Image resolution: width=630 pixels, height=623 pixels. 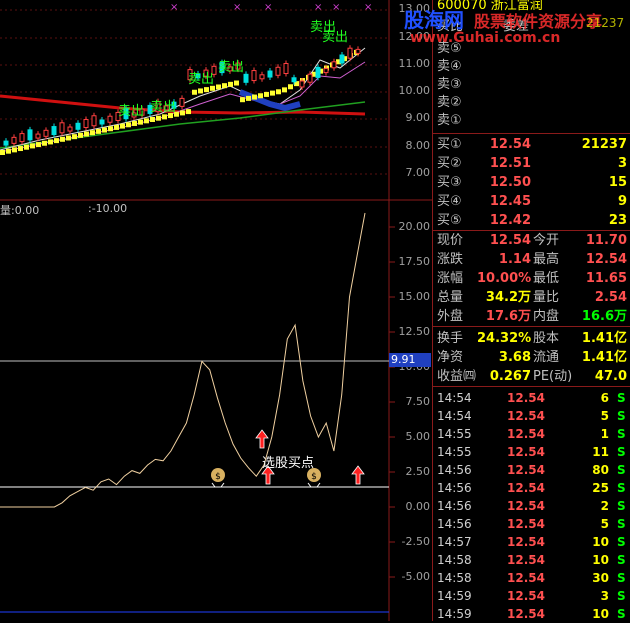 What do you see at coordinates (622, 201) in the screenshot?
I see `buy-volume: 9` at bounding box center [622, 201].